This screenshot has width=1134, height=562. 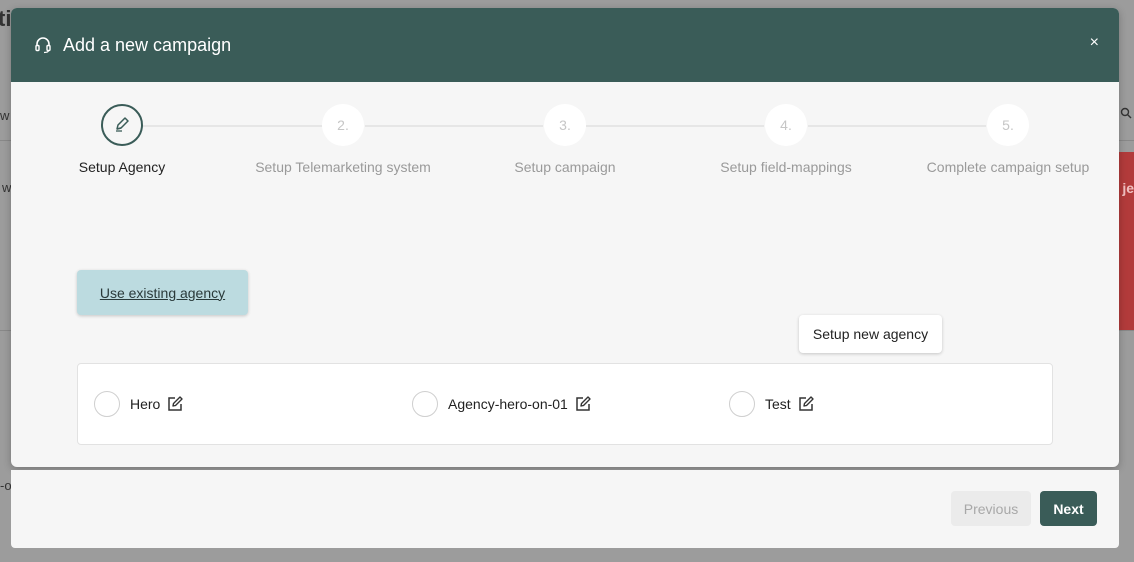 I want to click on agency-name: Hero, so click(x=145, y=404).